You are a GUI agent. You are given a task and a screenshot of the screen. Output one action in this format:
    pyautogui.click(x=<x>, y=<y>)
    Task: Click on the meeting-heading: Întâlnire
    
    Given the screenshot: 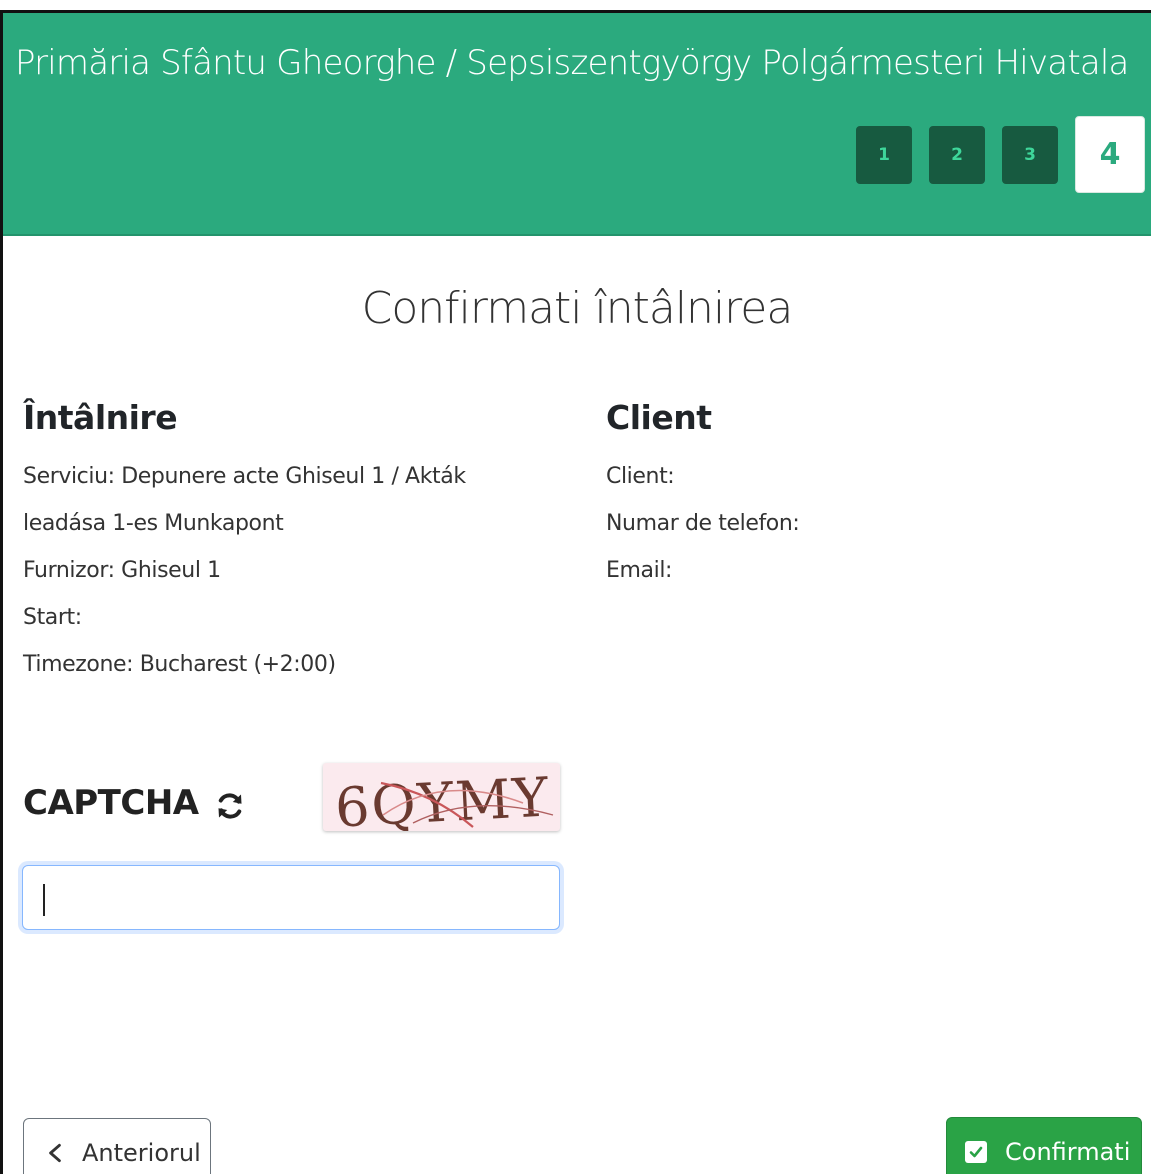 What is the action you would take?
    pyautogui.click(x=100, y=417)
    